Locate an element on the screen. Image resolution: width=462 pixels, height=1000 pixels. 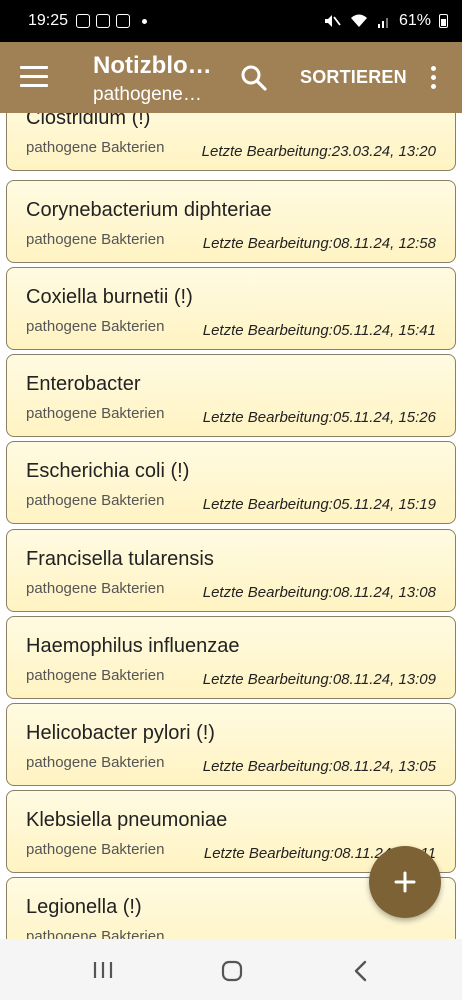
status-bar: 19:25 61% is located at coordinates (231, 21).